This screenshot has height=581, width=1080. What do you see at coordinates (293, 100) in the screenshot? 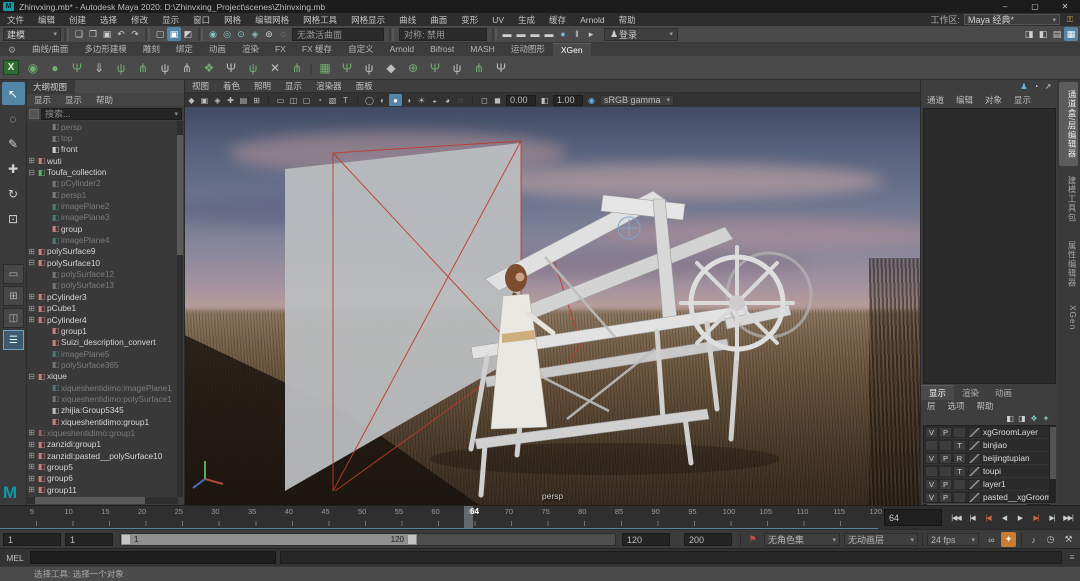
I see `viewport-toolbar-icon: ◫` at bounding box center [293, 100].